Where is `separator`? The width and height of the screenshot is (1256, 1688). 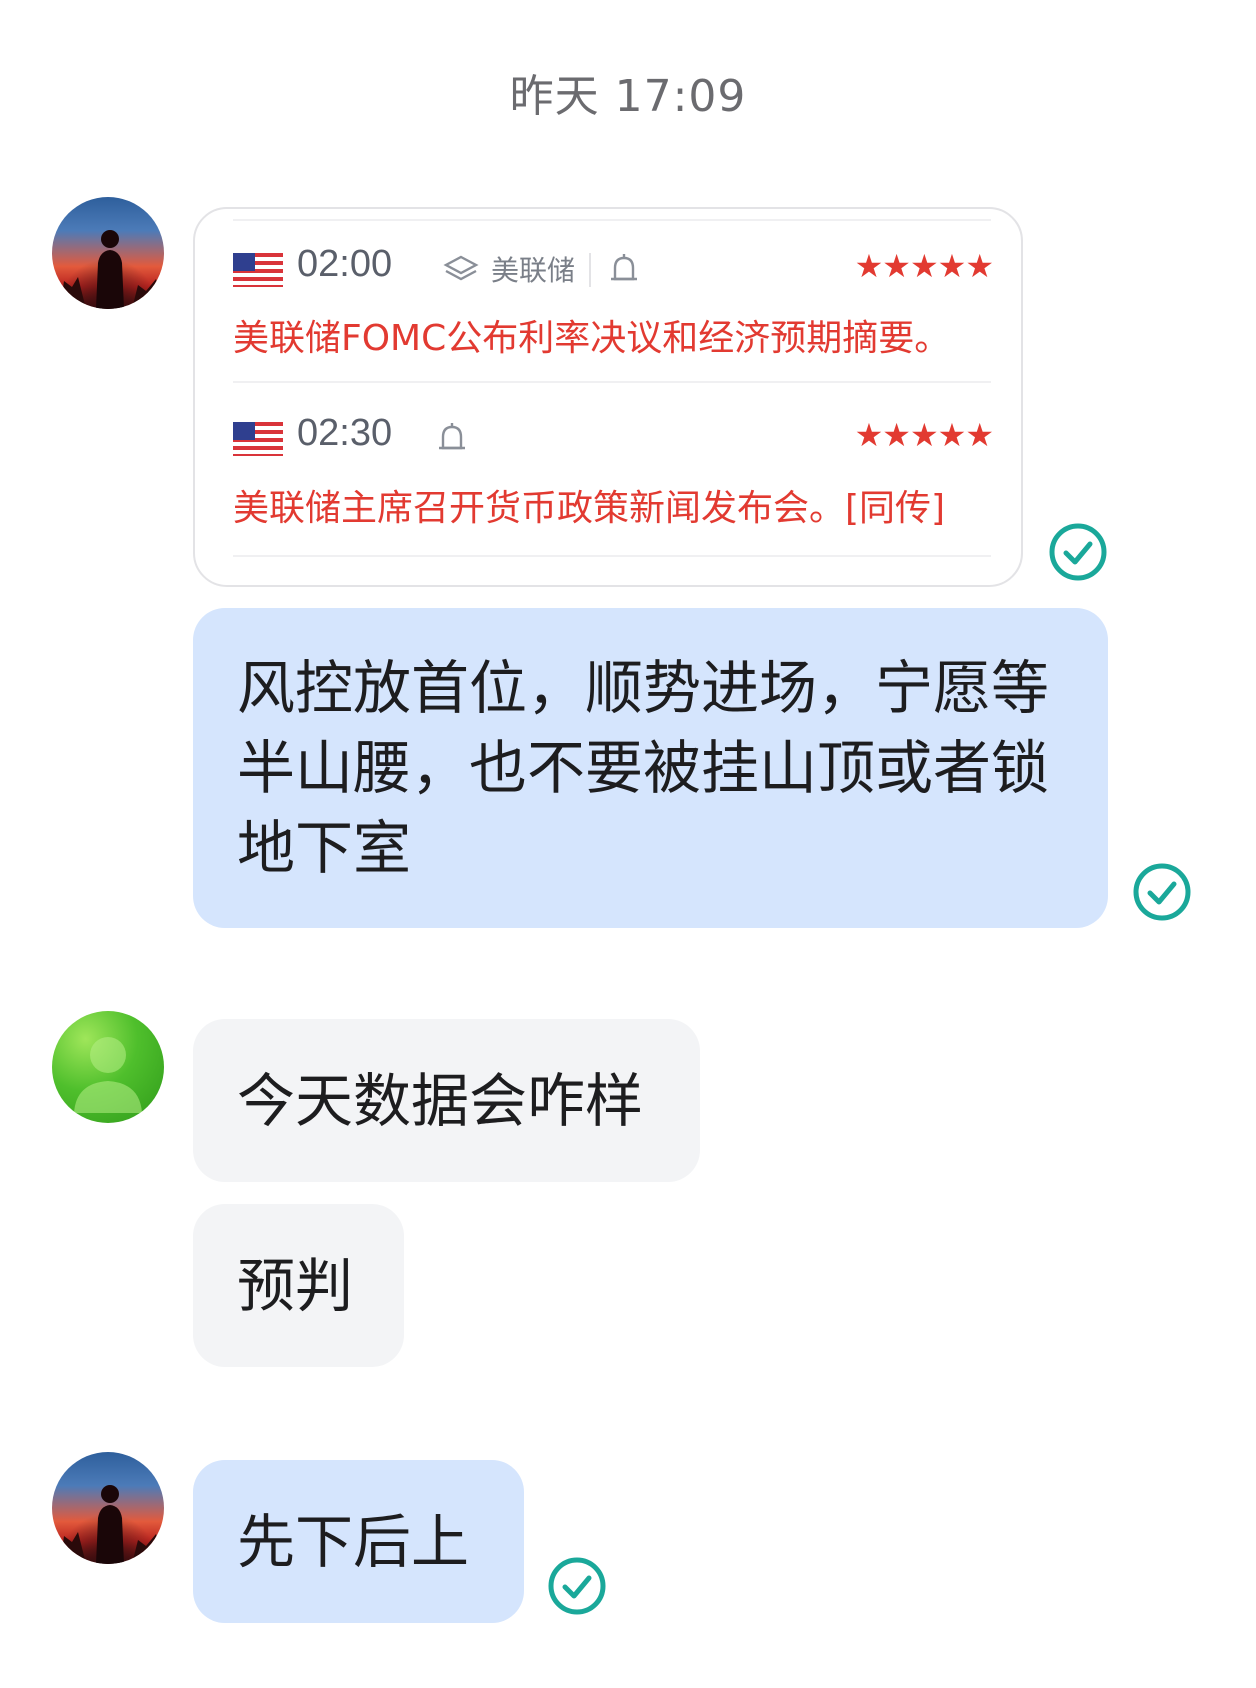
separator is located at coordinates (590, 270).